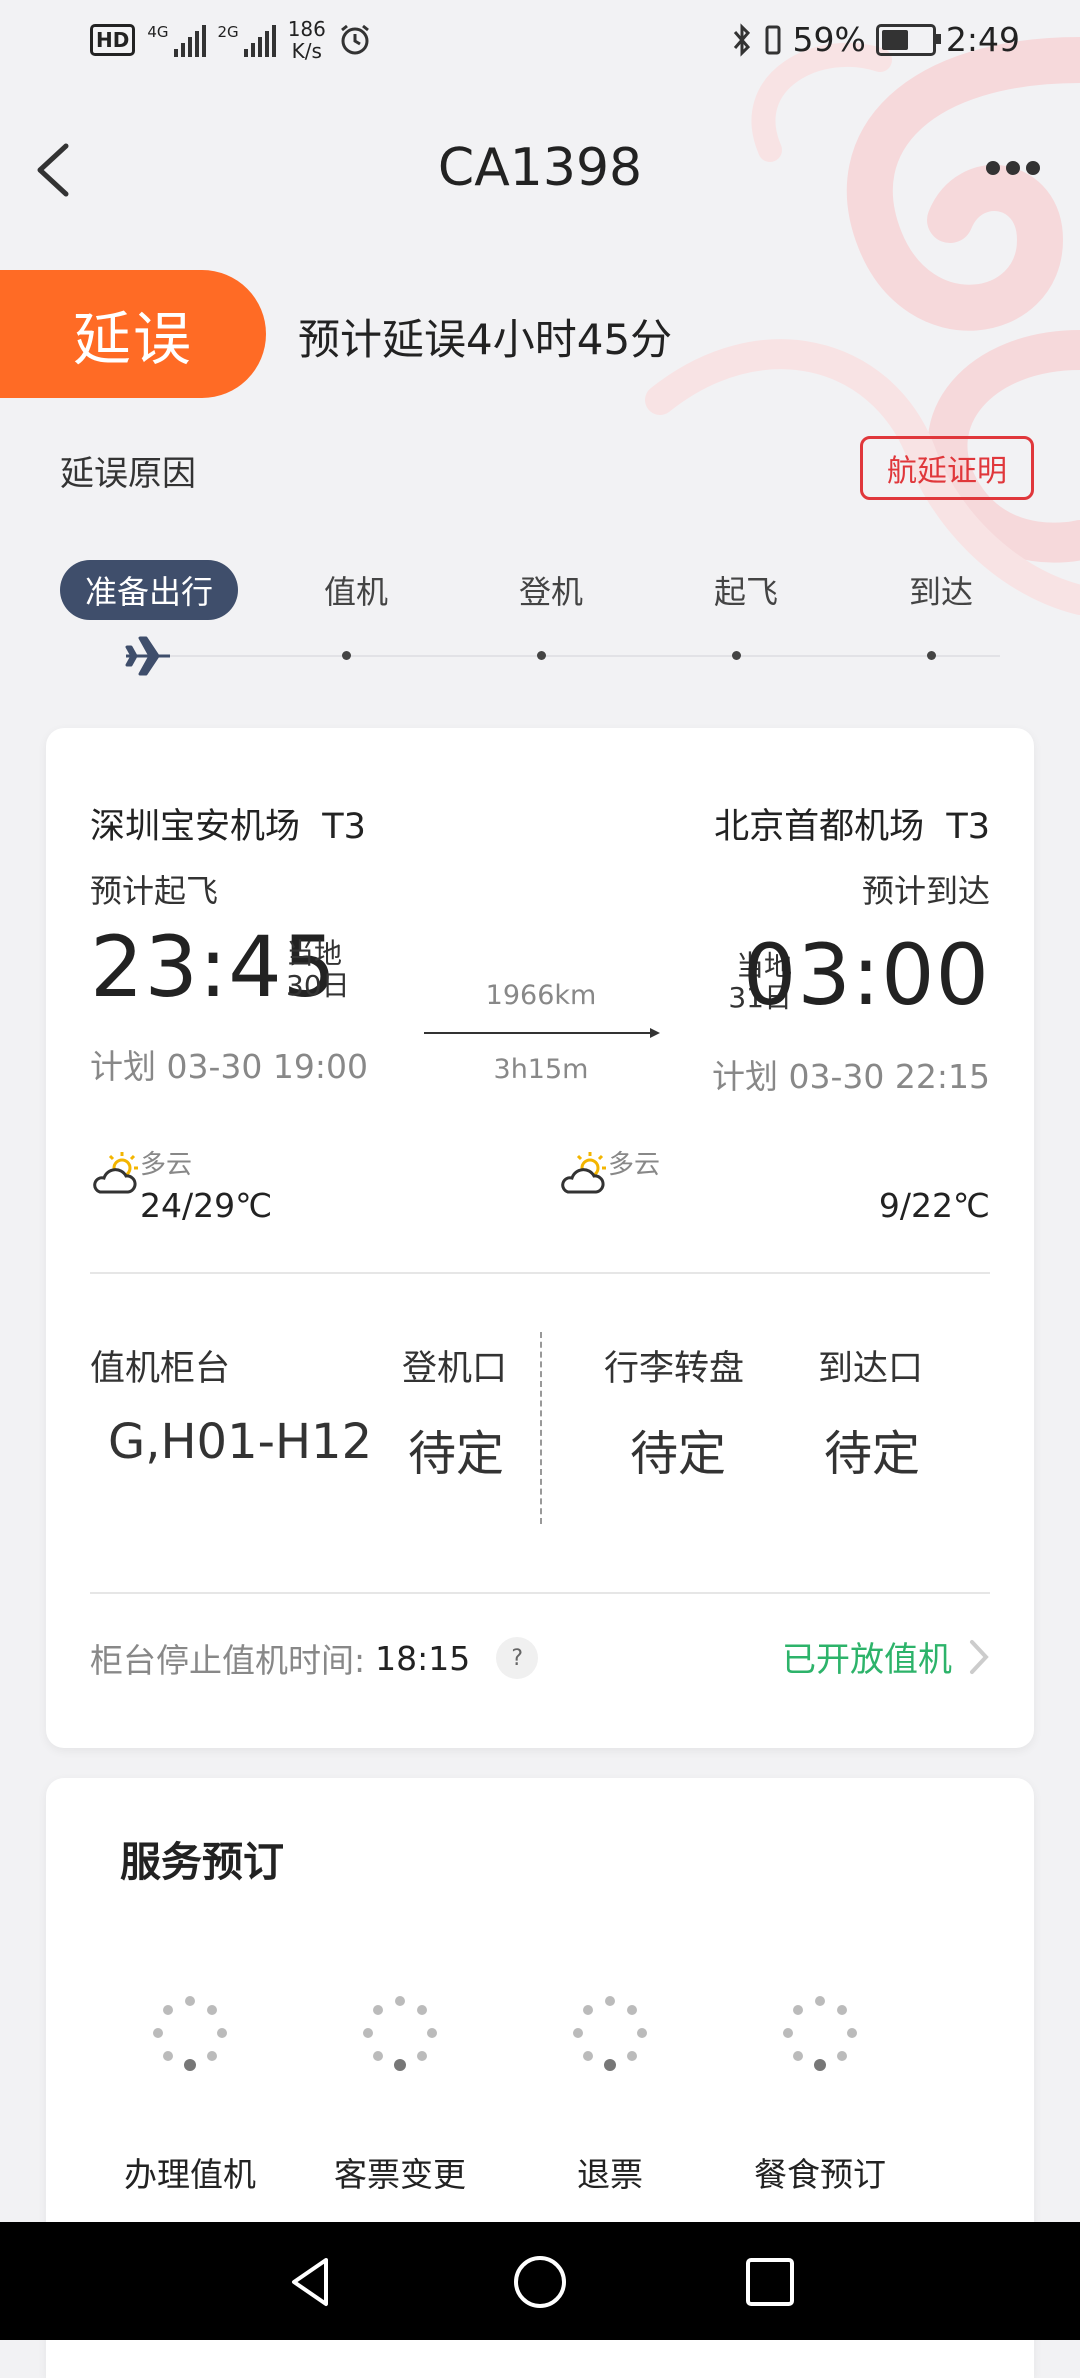 This screenshot has height=2378, width=1080. What do you see at coordinates (610, 2092) in the screenshot?
I see `service-refund: 退票` at bounding box center [610, 2092].